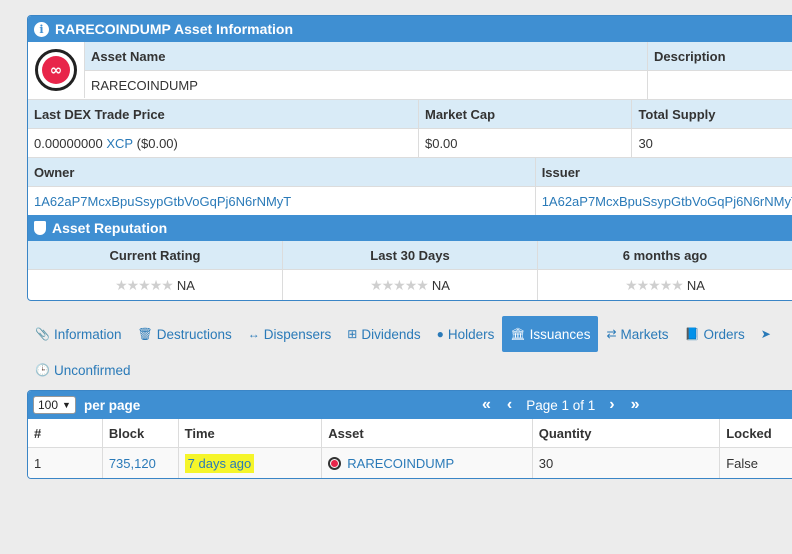 This screenshot has height=554, width=792. I want to click on tab-issuances: 🏛 Issuances, so click(550, 334).